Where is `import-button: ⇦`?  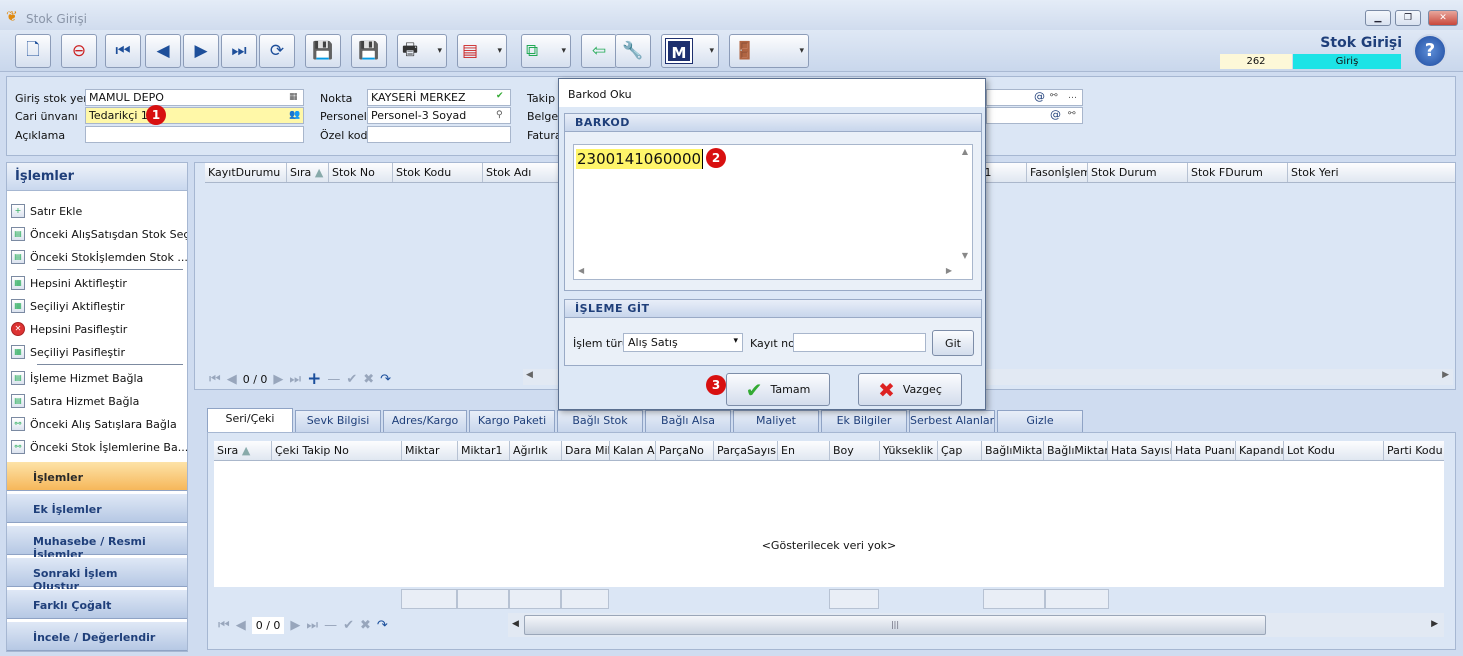
import-button: ⇦ is located at coordinates (599, 51).